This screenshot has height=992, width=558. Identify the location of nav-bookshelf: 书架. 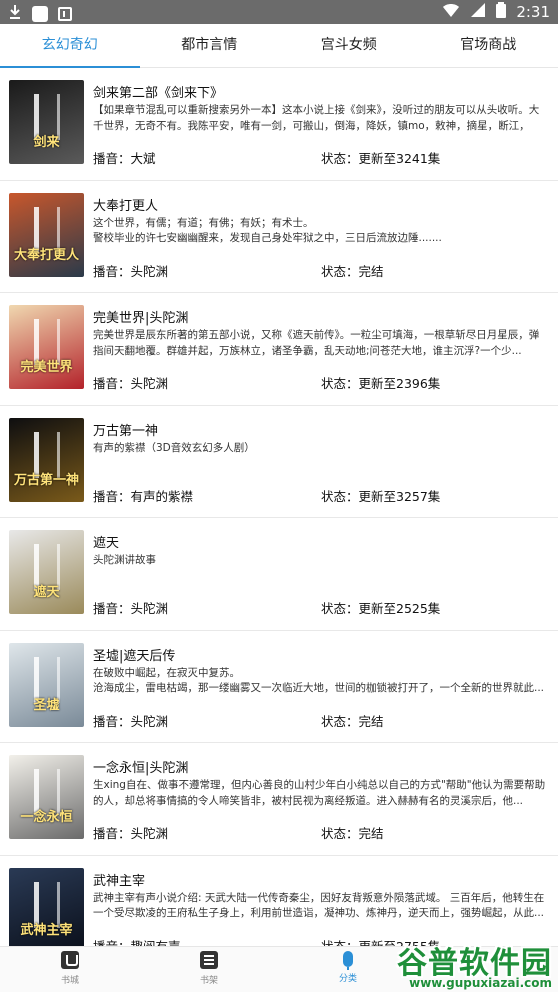
(209, 968).